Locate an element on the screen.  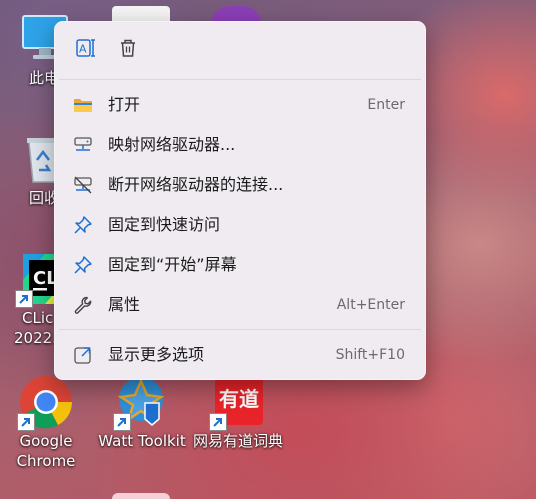
menu-item-label: 属性 is located at coordinates (124, 304).